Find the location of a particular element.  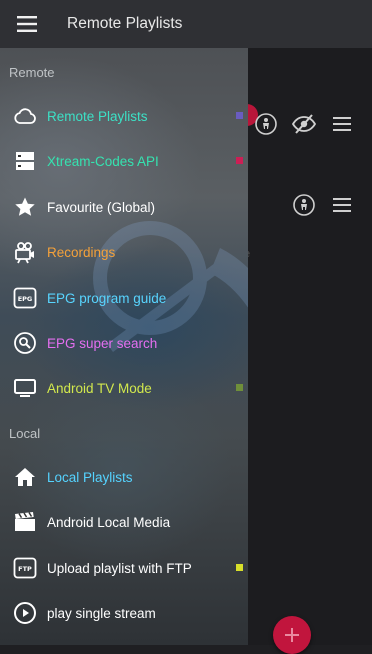

drawer-item-upload-playlist-ftp: FTP Upload playlist with FTP is located at coordinates (124, 568).